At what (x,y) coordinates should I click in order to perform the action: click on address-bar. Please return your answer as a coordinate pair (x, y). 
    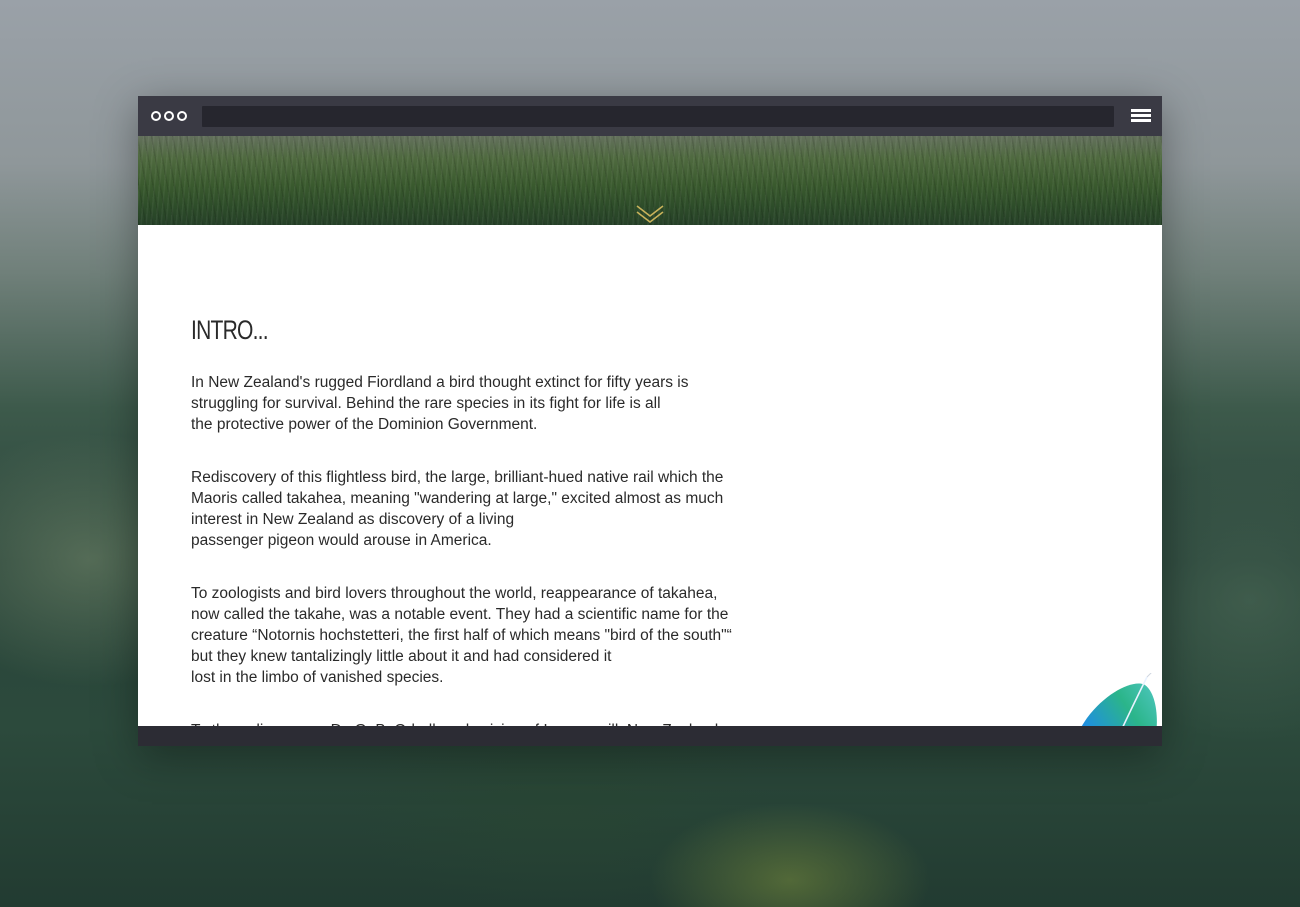
    Looking at the image, I should click on (658, 116).